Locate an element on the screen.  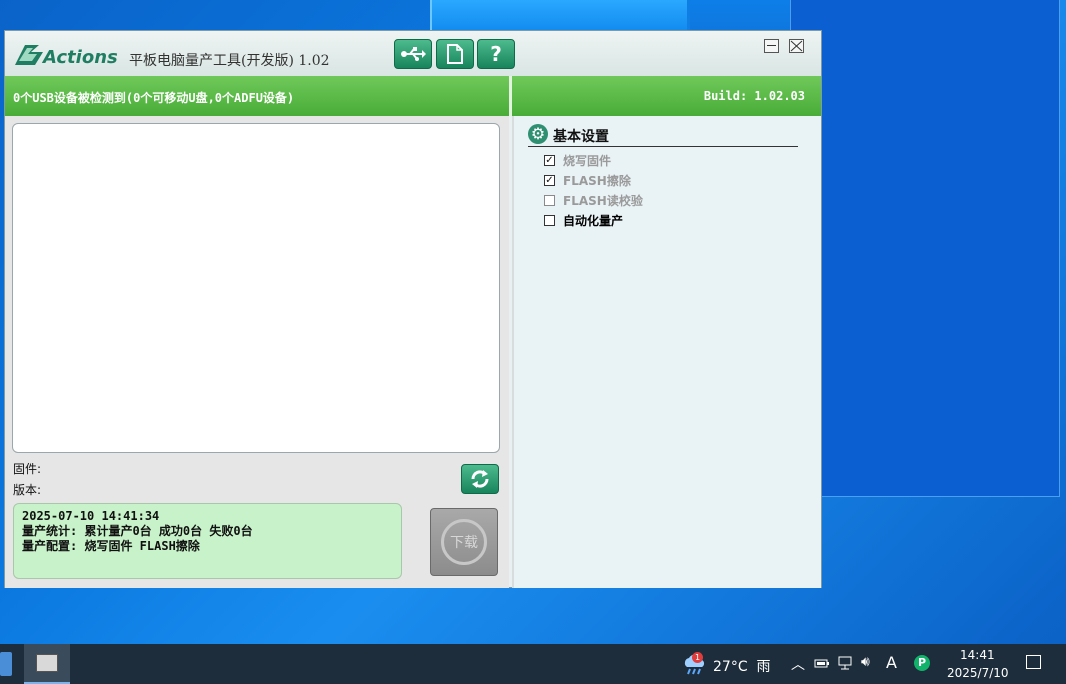
refresh-icon is located at coordinates (480, 479).